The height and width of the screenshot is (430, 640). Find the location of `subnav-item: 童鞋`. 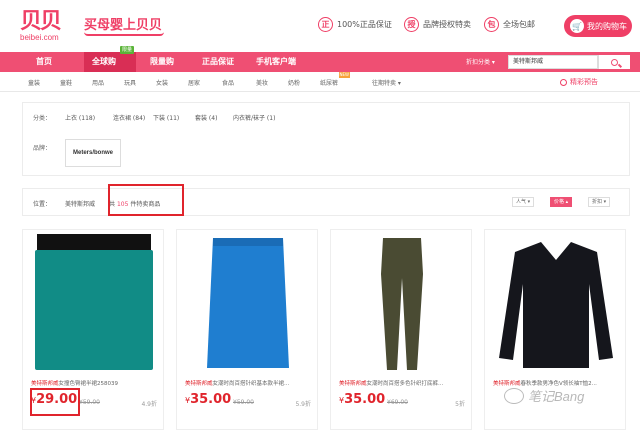

subnav-item: 童鞋 is located at coordinates (66, 82).